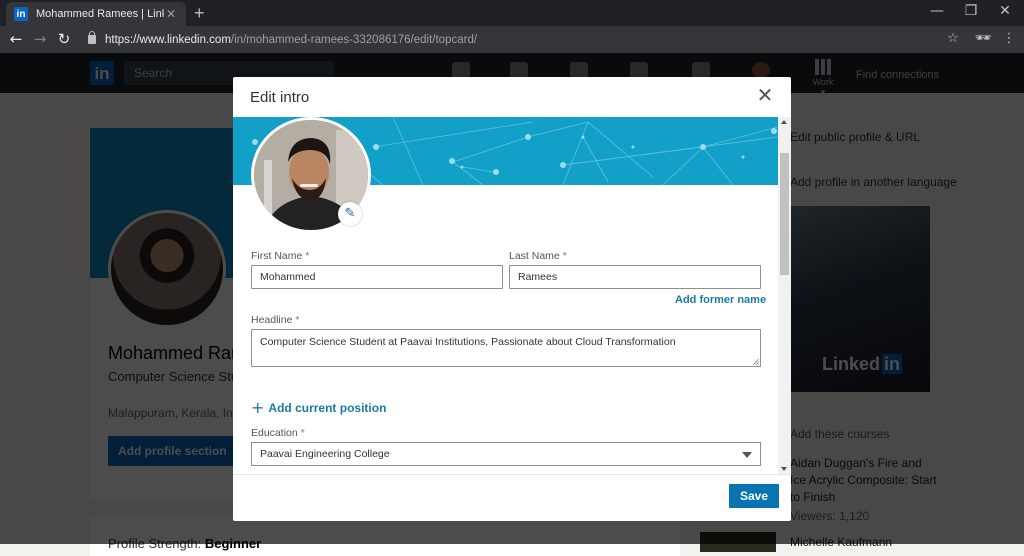 The width and height of the screenshot is (1024, 556). I want to click on last-name-label: Last Name *, so click(538, 256).